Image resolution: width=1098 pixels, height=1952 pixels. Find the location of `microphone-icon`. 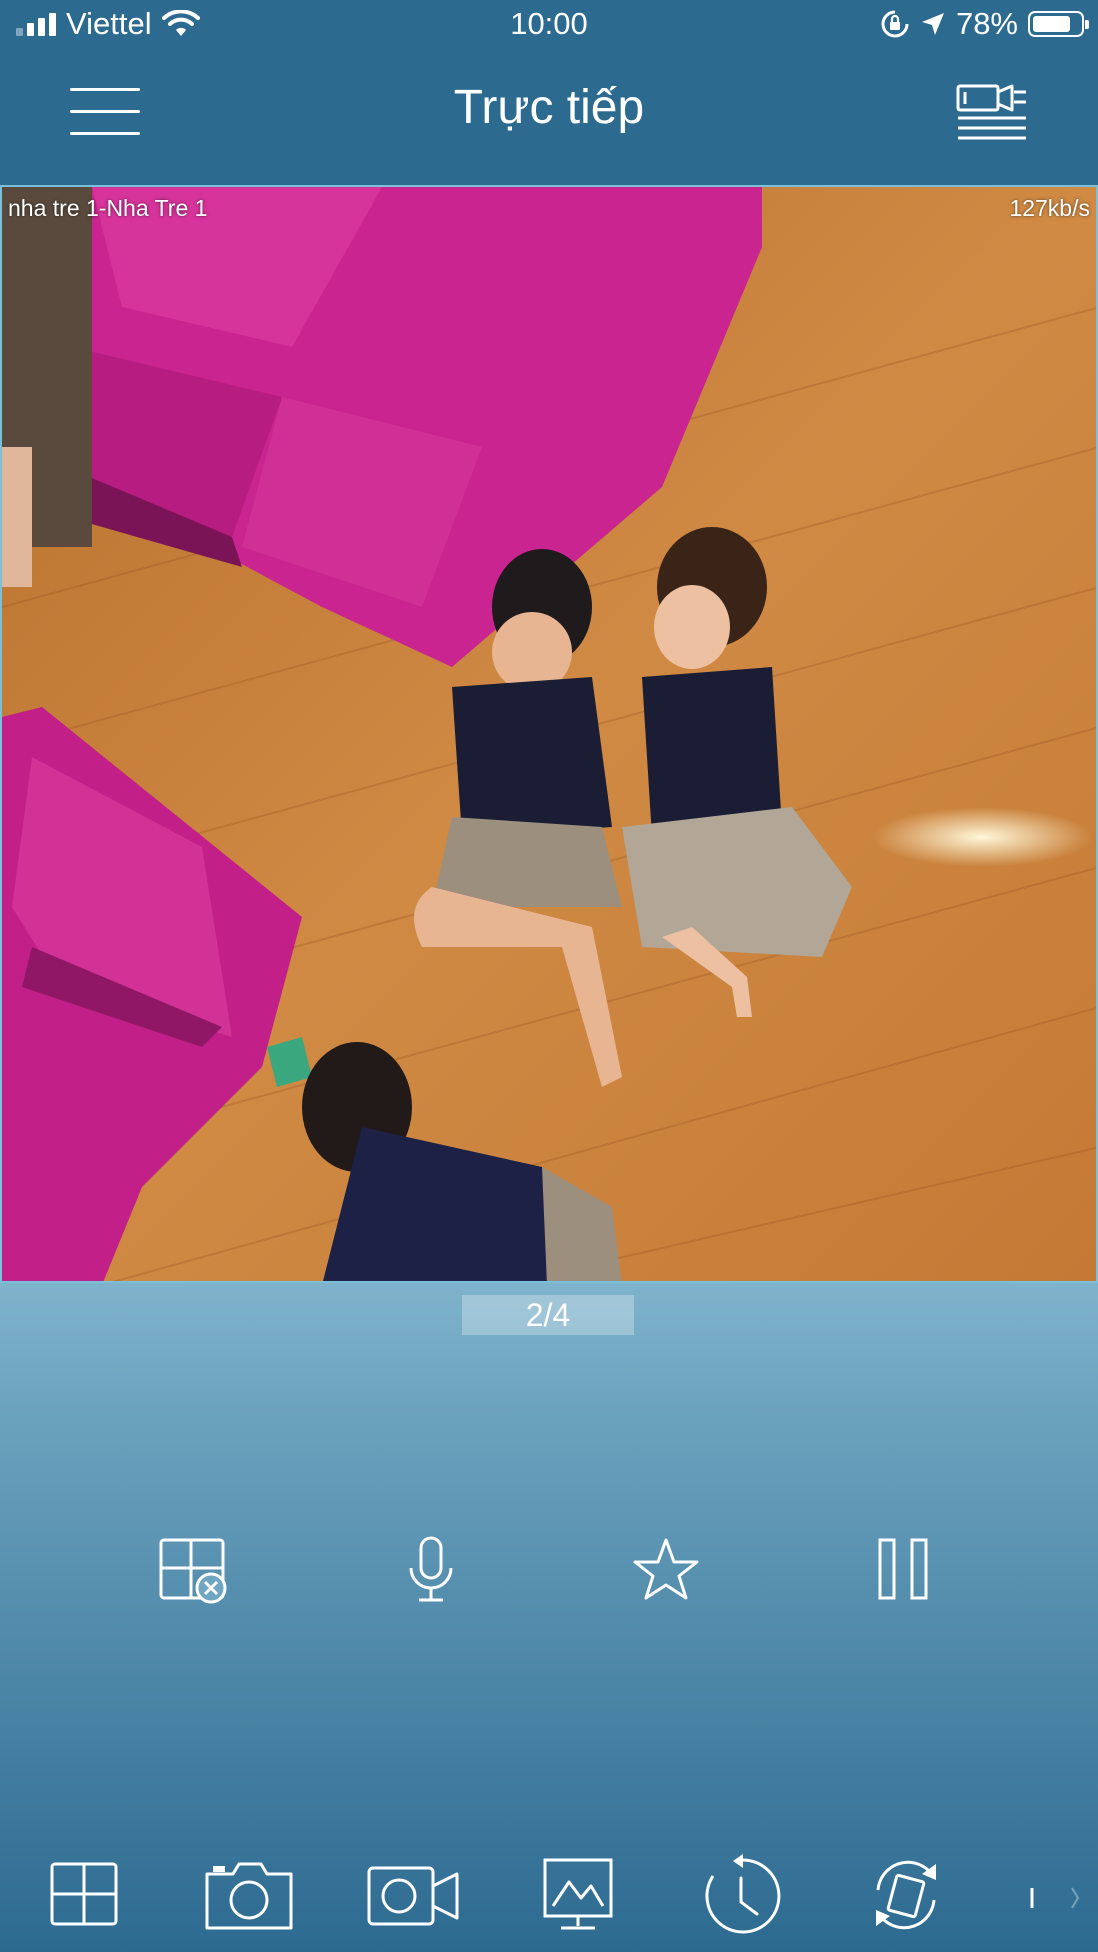

microphone-icon is located at coordinates (431, 1570).